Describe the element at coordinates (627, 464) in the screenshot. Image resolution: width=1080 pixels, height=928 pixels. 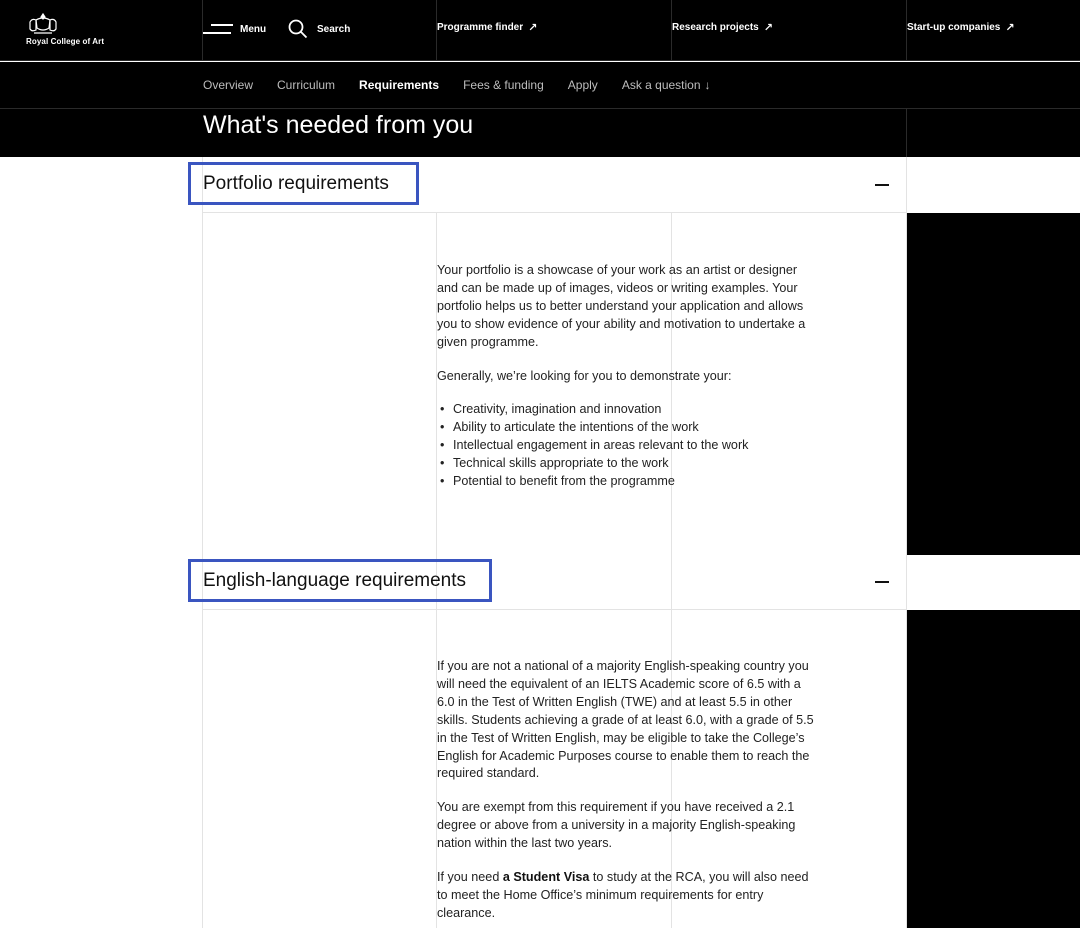
I see `list-item: Technical skills appropriate to the work` at that location.